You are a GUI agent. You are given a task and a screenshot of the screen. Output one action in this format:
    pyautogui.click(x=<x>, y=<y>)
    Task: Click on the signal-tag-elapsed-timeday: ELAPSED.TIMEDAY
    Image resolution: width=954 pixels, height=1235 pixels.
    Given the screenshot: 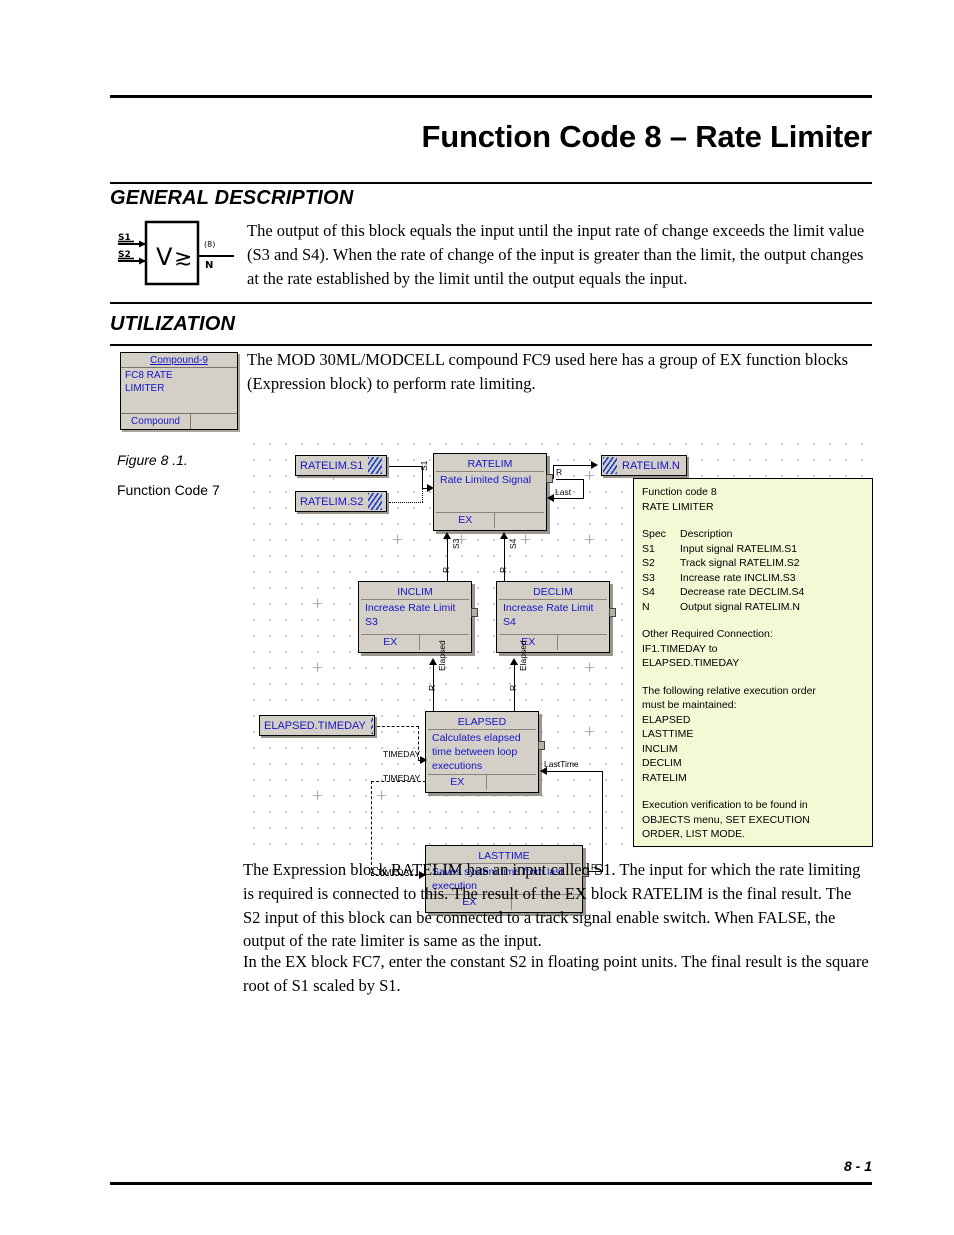 What is the action you would take?
    pyautogui.click(x=317, y=725)
    